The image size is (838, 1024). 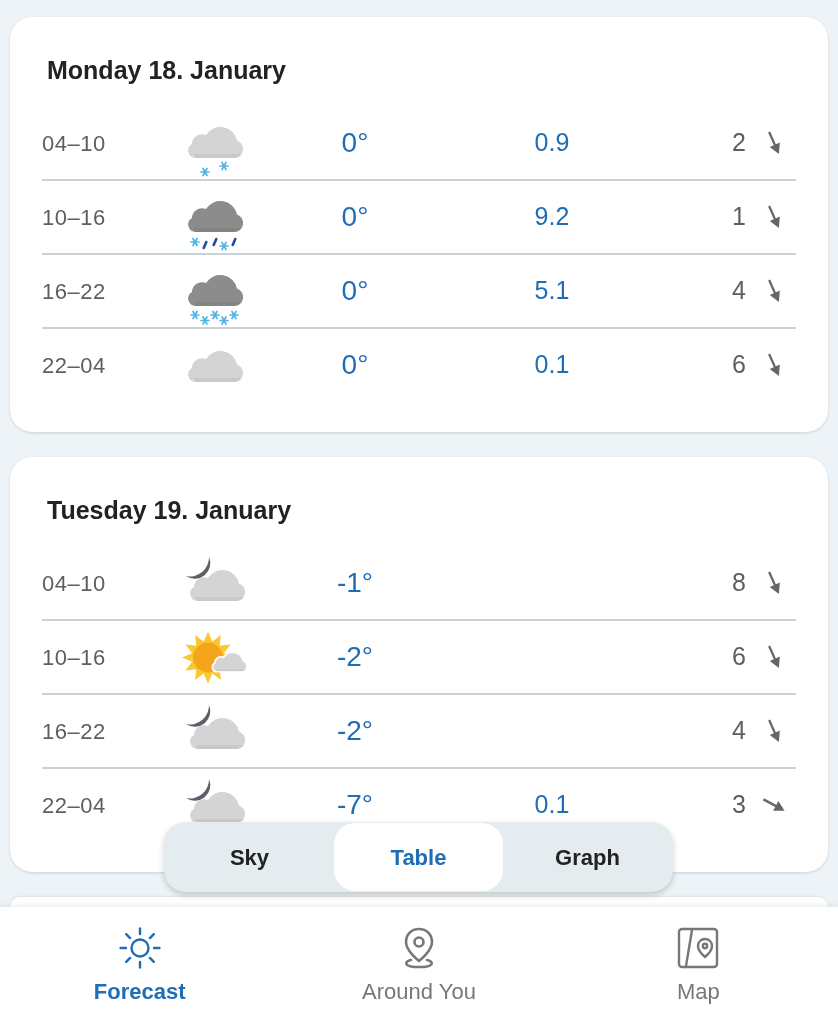 What do you see at coordinates (739, 583) in the screenshot?
I see `wind-speed: 8` at bounding box center [739, 583].